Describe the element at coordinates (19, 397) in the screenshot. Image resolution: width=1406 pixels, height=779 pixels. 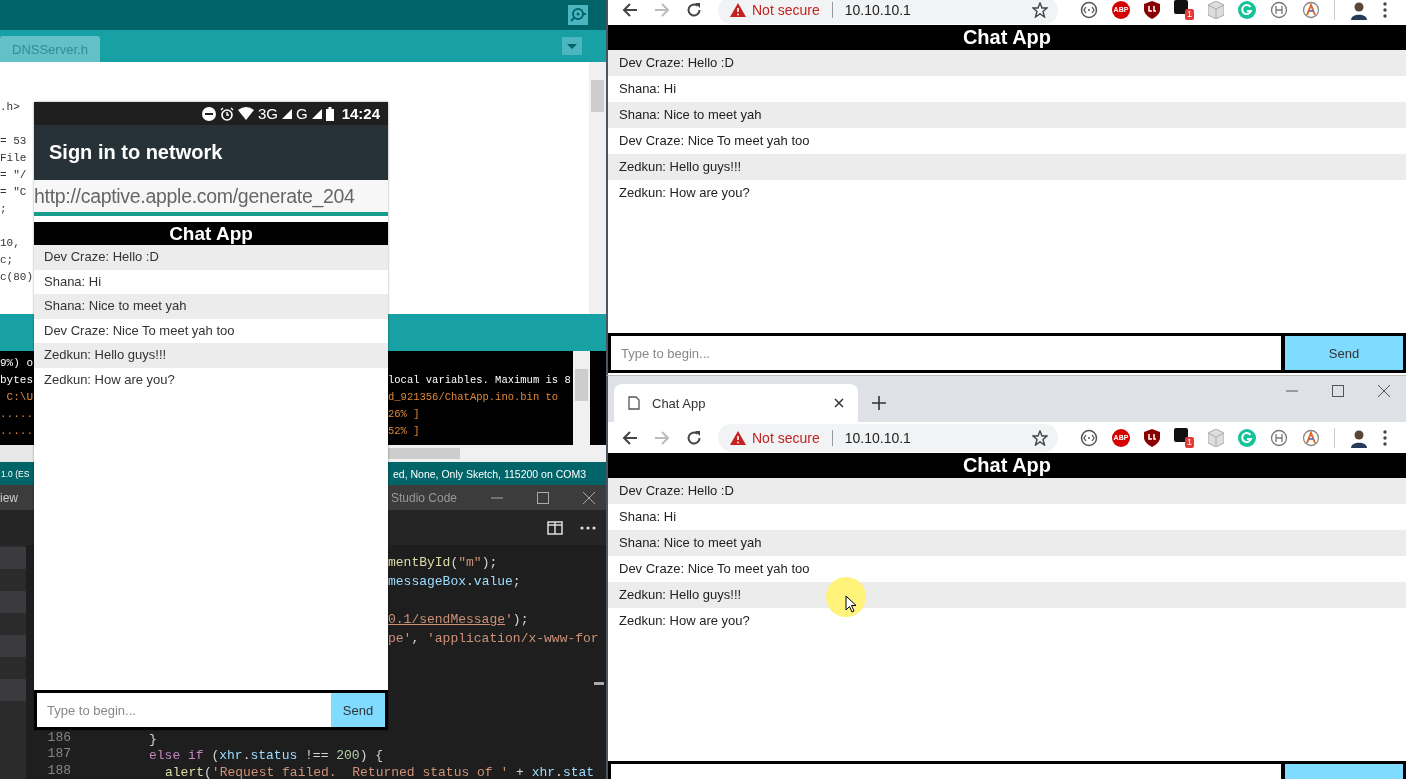
I see `console-line: C:\U` at that location.